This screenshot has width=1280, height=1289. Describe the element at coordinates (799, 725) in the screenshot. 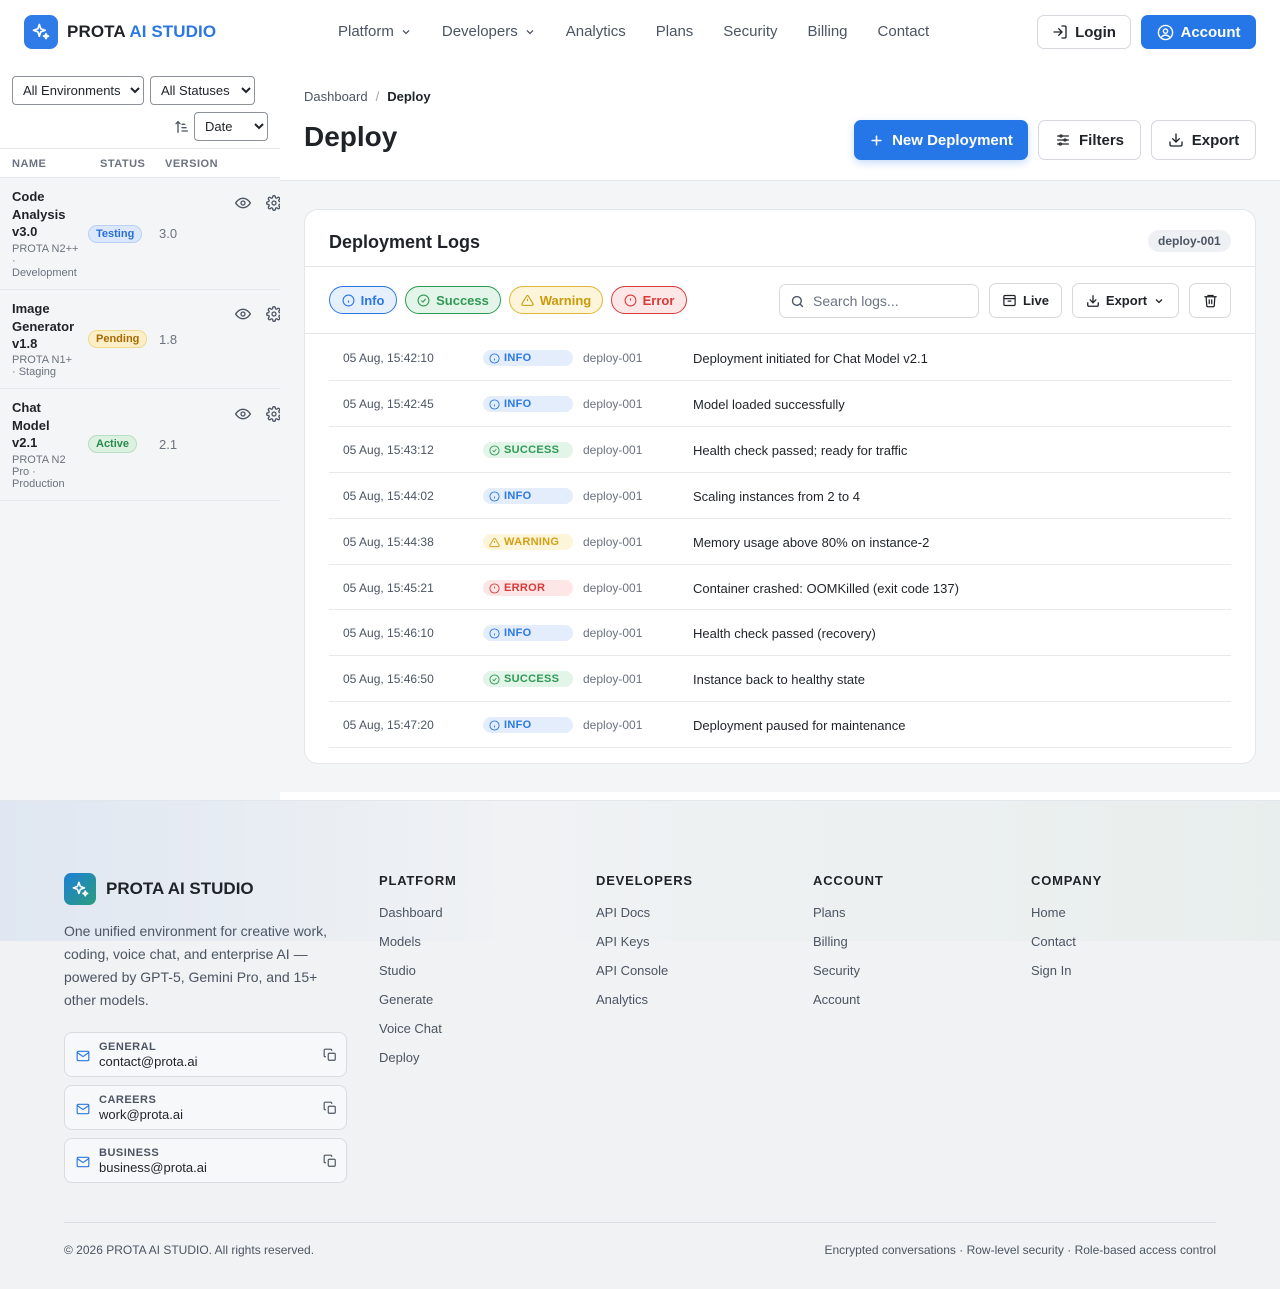

I see `log-message: Deployment paused for maintenance` at that location.